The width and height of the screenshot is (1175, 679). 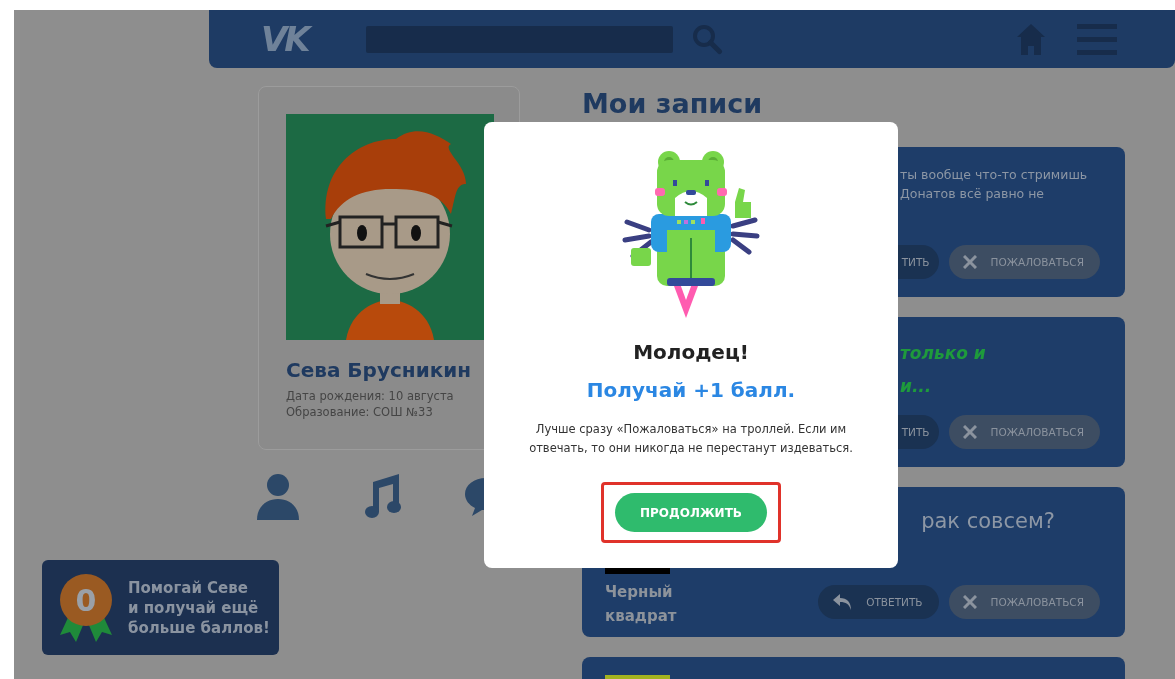 What do you see at coordinates (706, 39) in the screenshot?
I see `search-icon` at bounding box center [706, 39].